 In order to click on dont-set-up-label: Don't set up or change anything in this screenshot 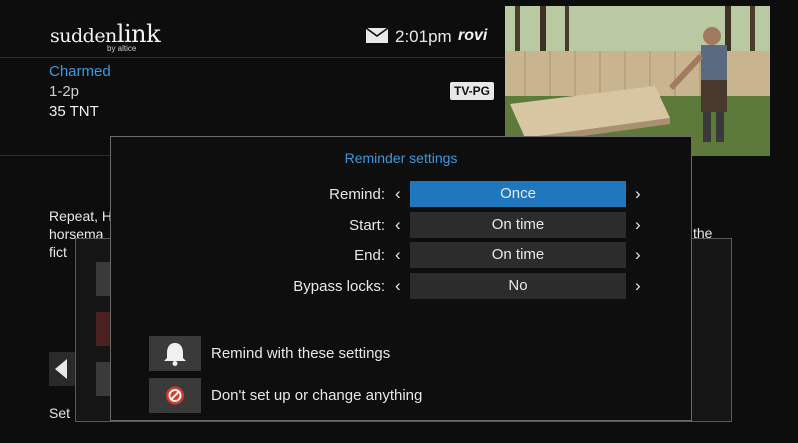, I will do `click(317, 395)`.